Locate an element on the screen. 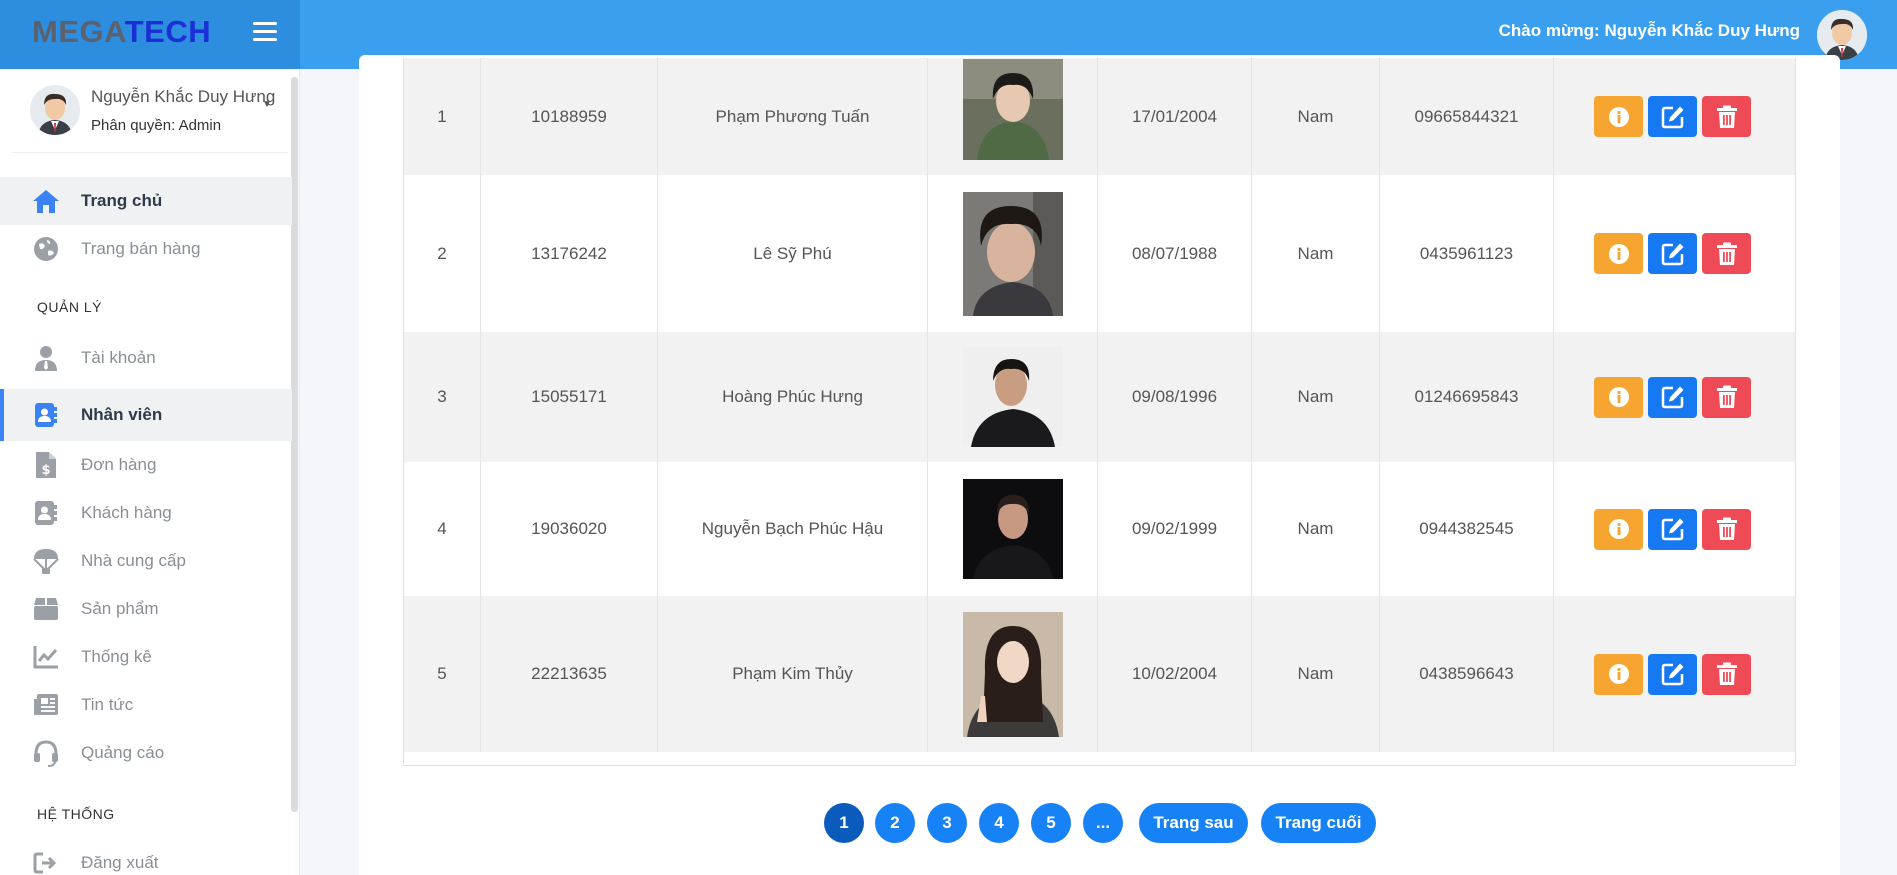  user-name: Nguyễn Khắc Duy Hưng is located at coordinates (183, 96).